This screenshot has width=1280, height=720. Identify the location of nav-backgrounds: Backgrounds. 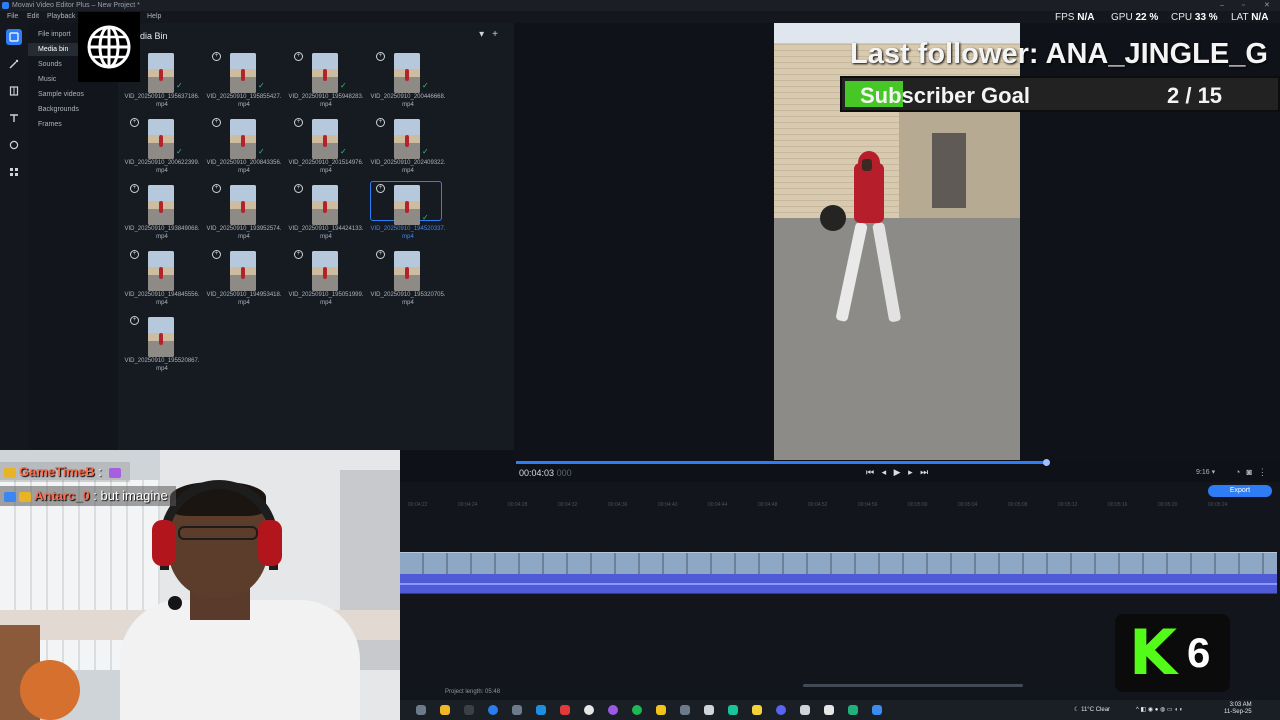
(58, 109).